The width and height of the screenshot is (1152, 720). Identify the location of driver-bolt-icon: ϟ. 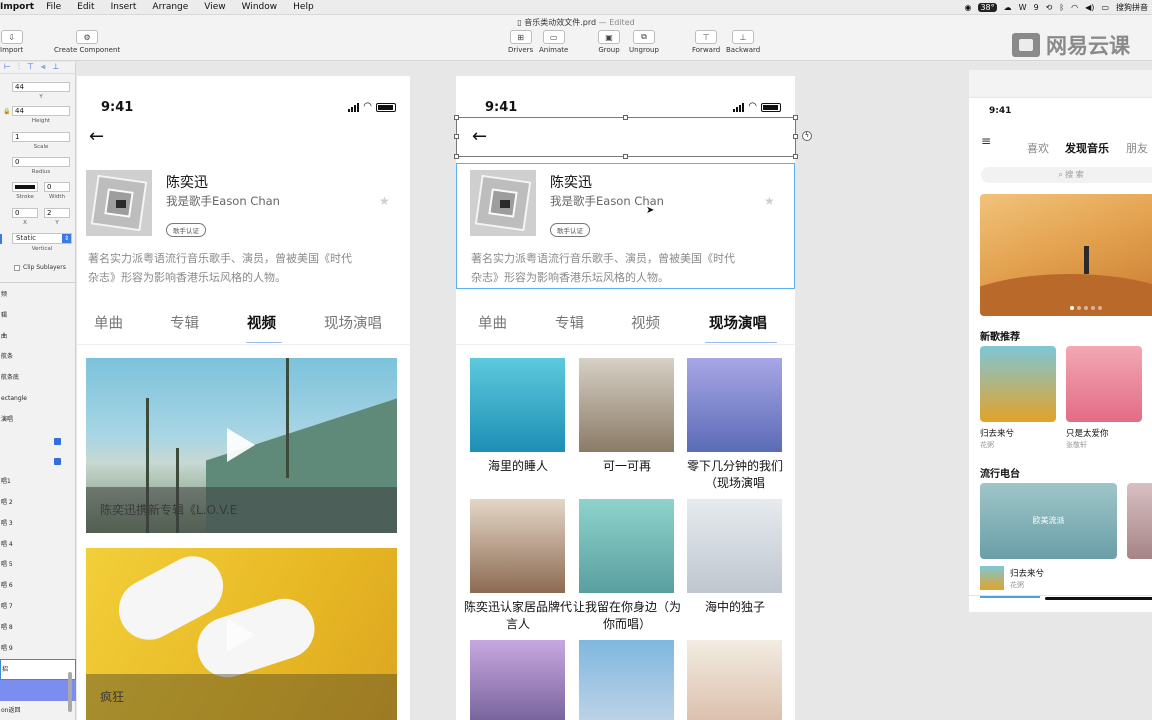
(807, 136).